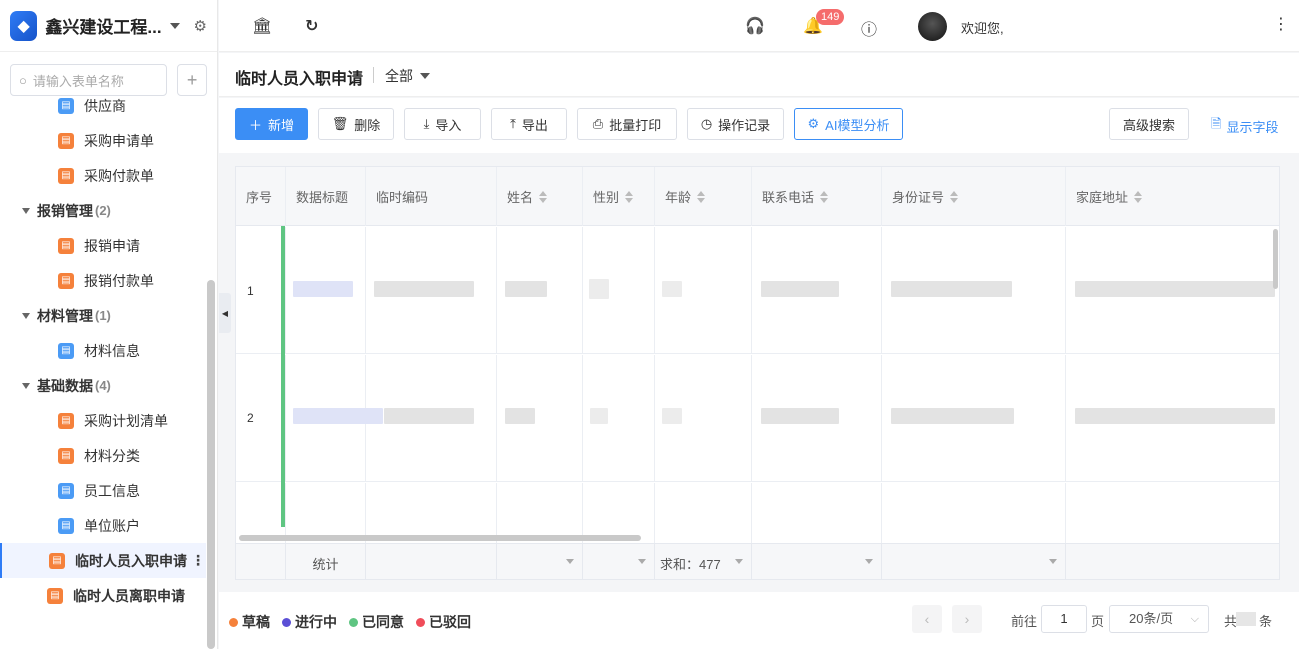  Describe the element at coordinates (225, 313) in the screenshot. I see `sidebar-collapse-handle: ◀` at that location.